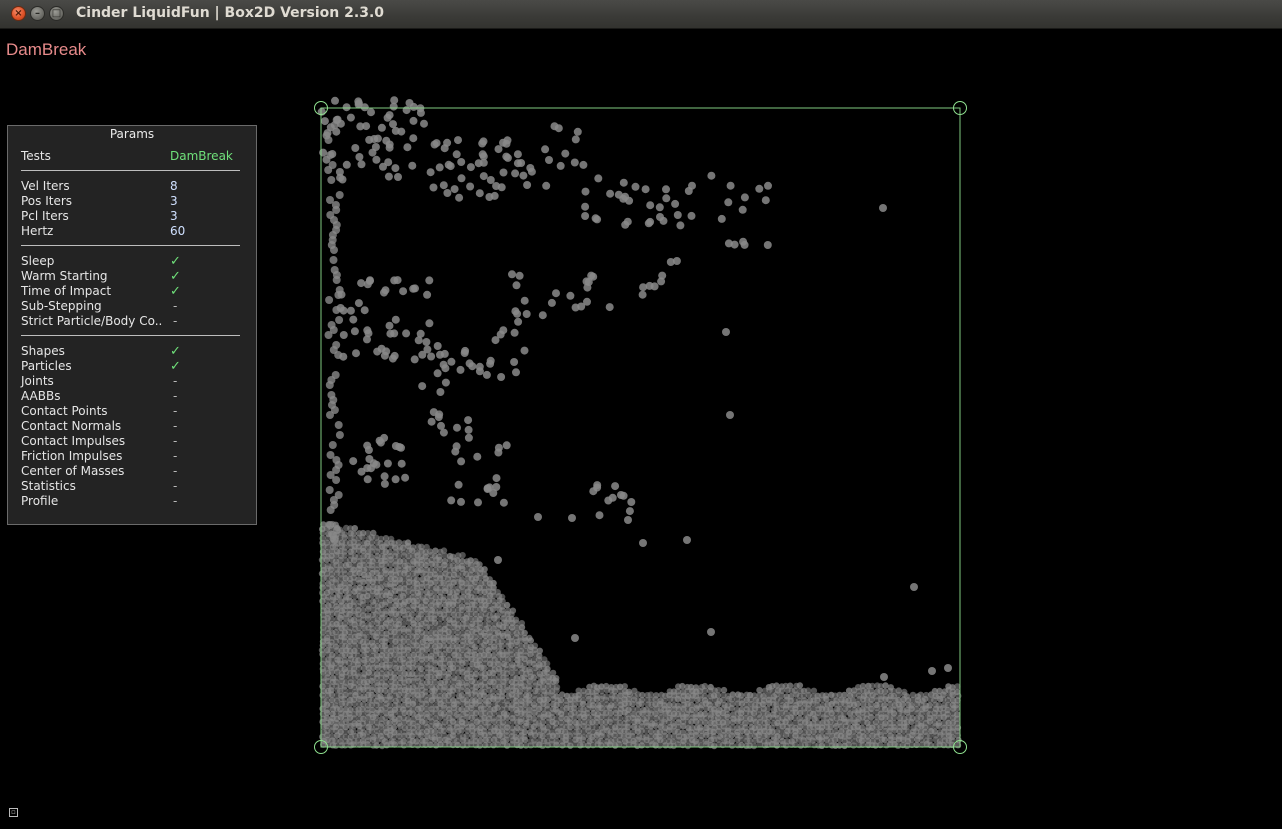 The height and width of the screenshot is (829, 1282). What do you see at coordinates (131, 426) in the screenshot?
I see `param-row-contact-normals: Contact Normals -` at bounding box center [131, 426].